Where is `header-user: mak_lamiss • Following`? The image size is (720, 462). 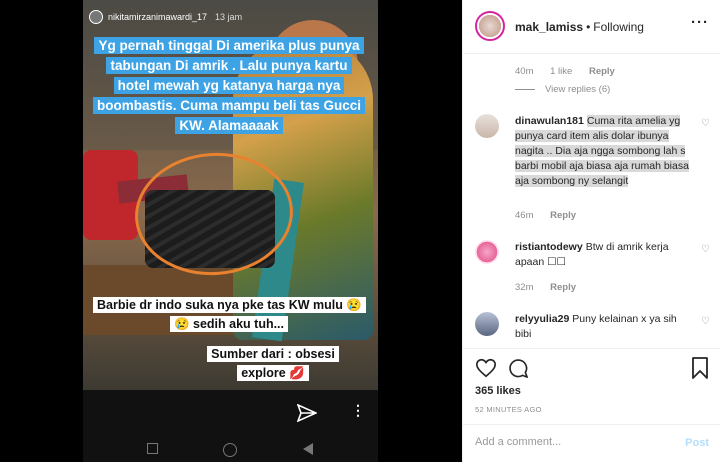
header-user: mak_lamiss • Following is located at coordinates (579, 27).